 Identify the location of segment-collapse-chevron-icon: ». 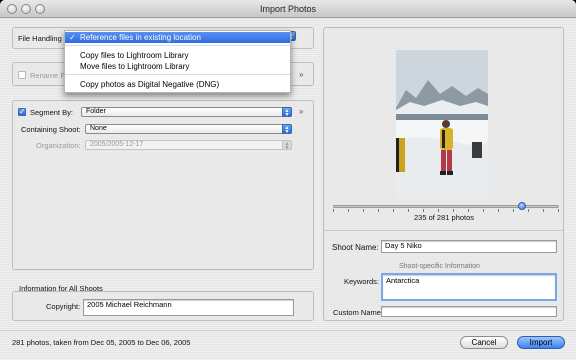
(301, 112).